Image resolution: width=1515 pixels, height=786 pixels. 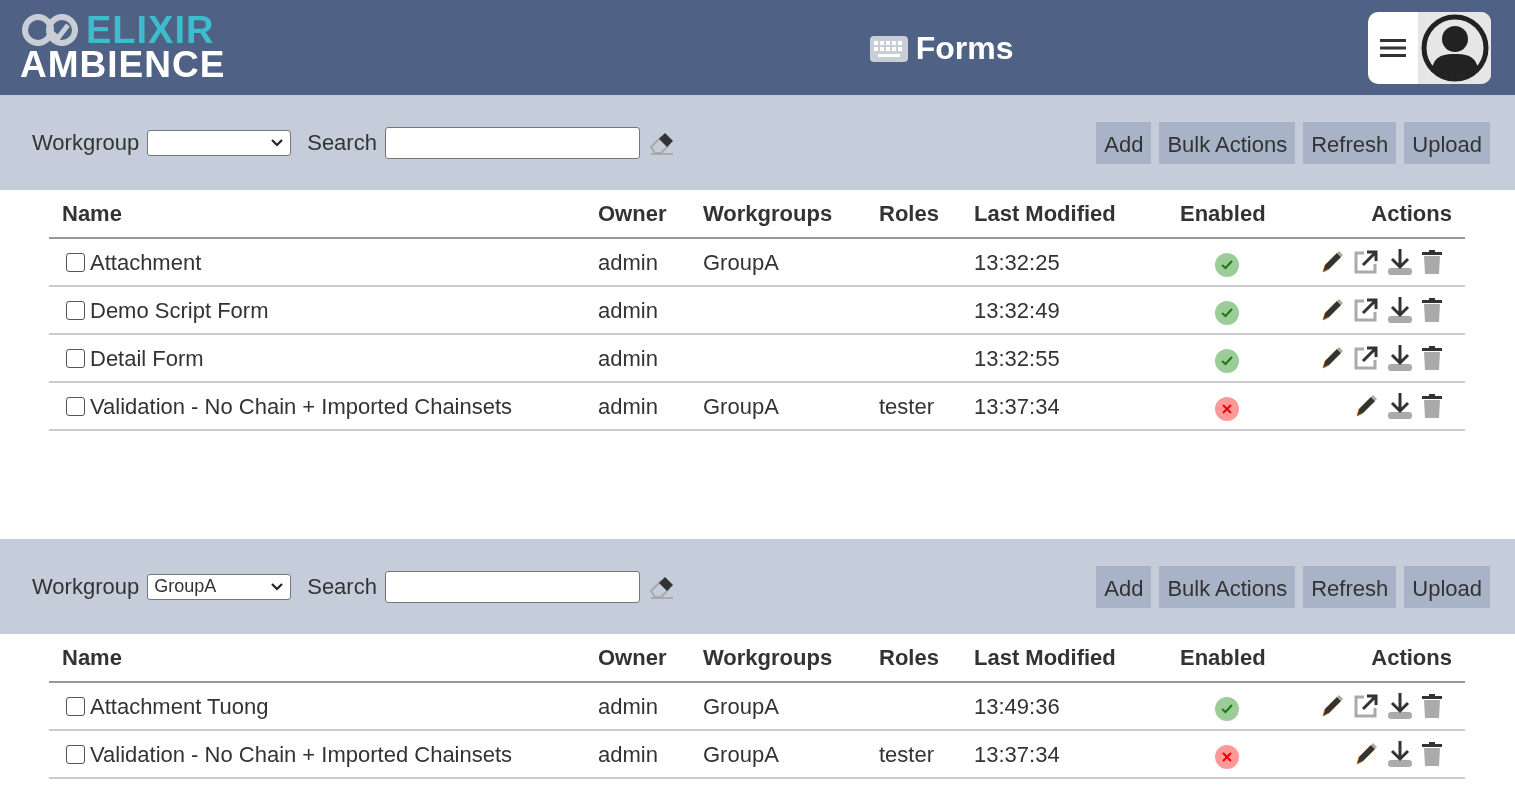 I want to click on form-name: Demo Script Form, so click(x=179, y=310).